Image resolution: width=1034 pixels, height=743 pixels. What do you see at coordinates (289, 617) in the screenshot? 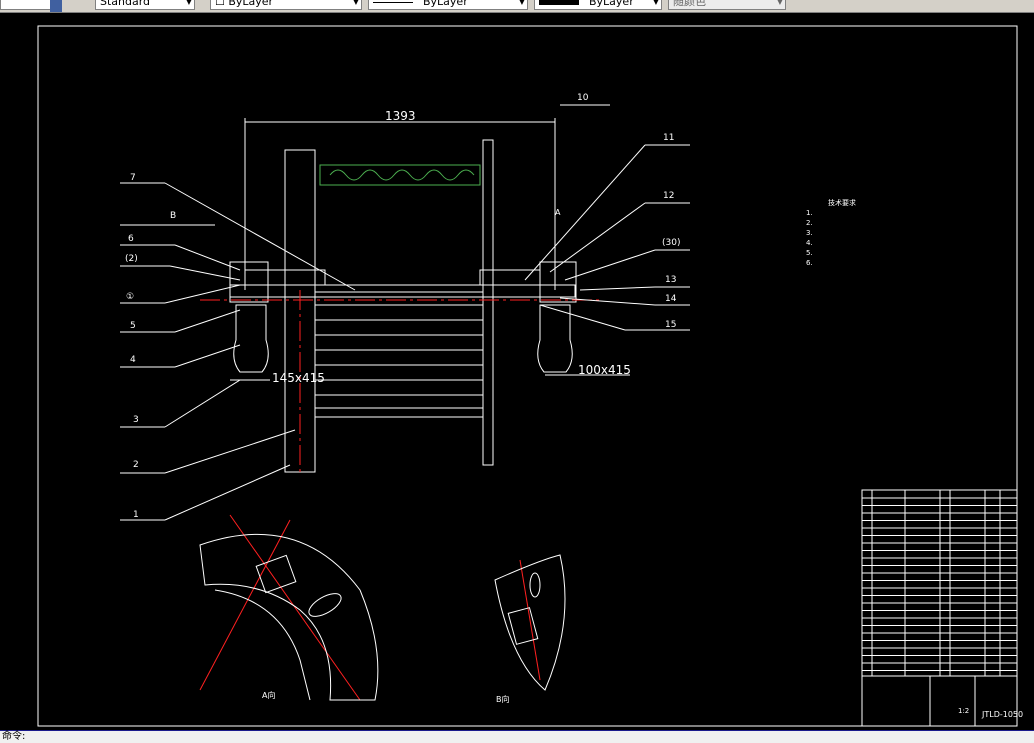
I see `view-a: A向` at bounding box center [289, 617].